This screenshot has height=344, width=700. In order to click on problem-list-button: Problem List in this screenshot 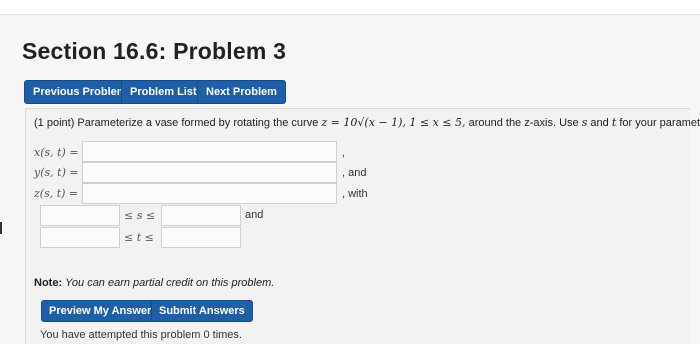, I will do `click(163, 92)`.